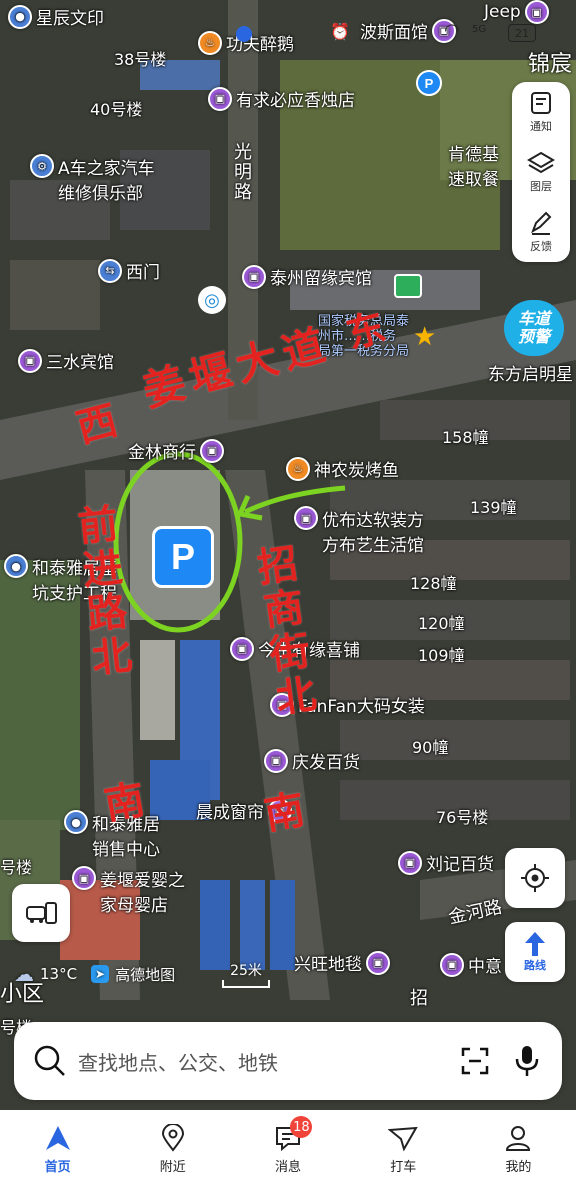 The image size is (576, 1188). What do you see at coordinates (212, 300) in the screenshot?
I see `china-mobile-icon: ◎` at bounding box center [212, 300].